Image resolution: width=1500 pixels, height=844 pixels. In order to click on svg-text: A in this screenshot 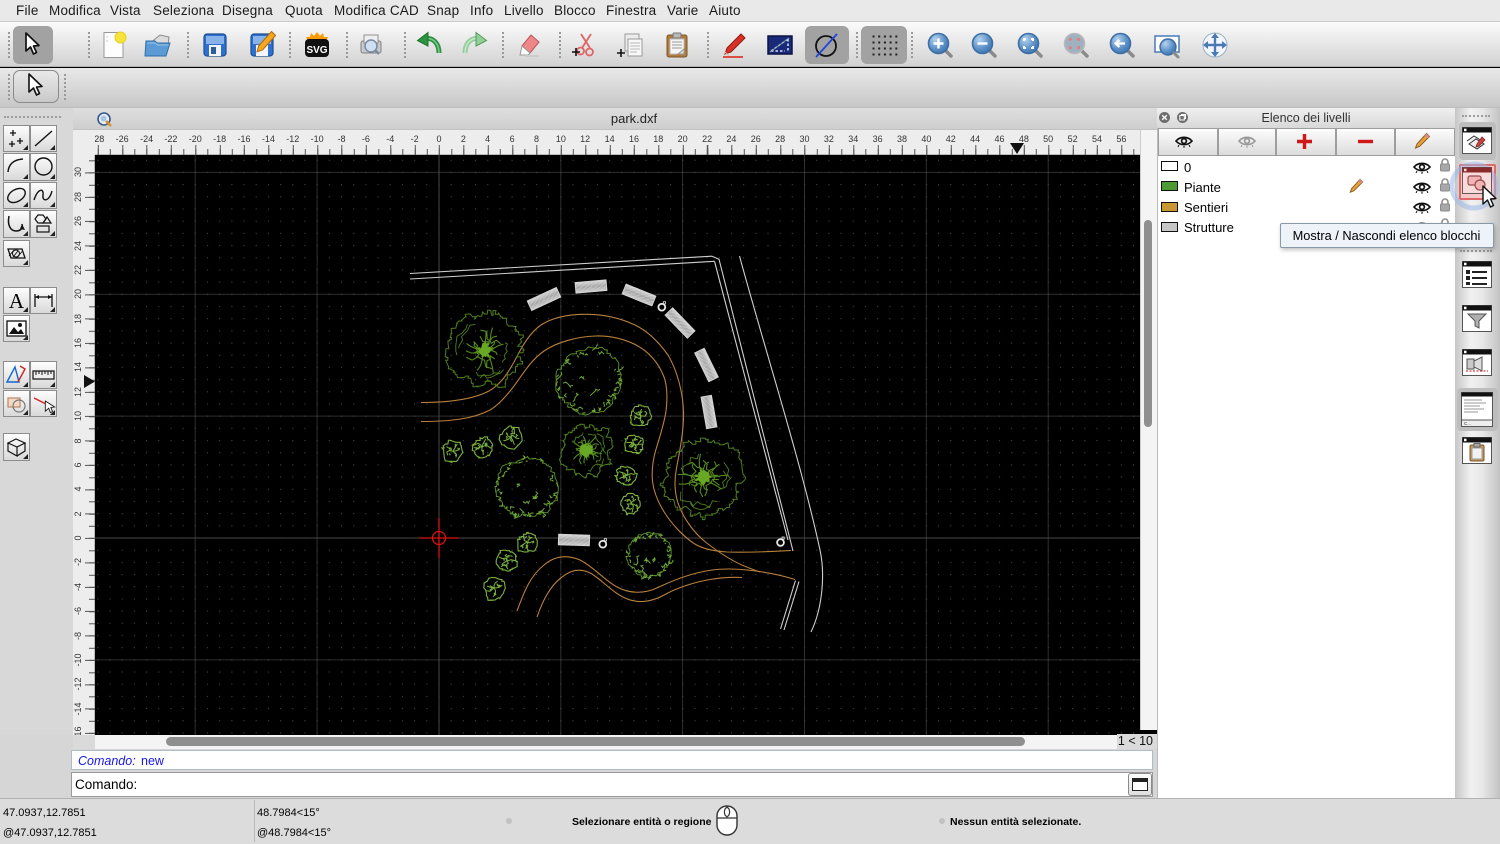, I will do `click(17, 301)`.